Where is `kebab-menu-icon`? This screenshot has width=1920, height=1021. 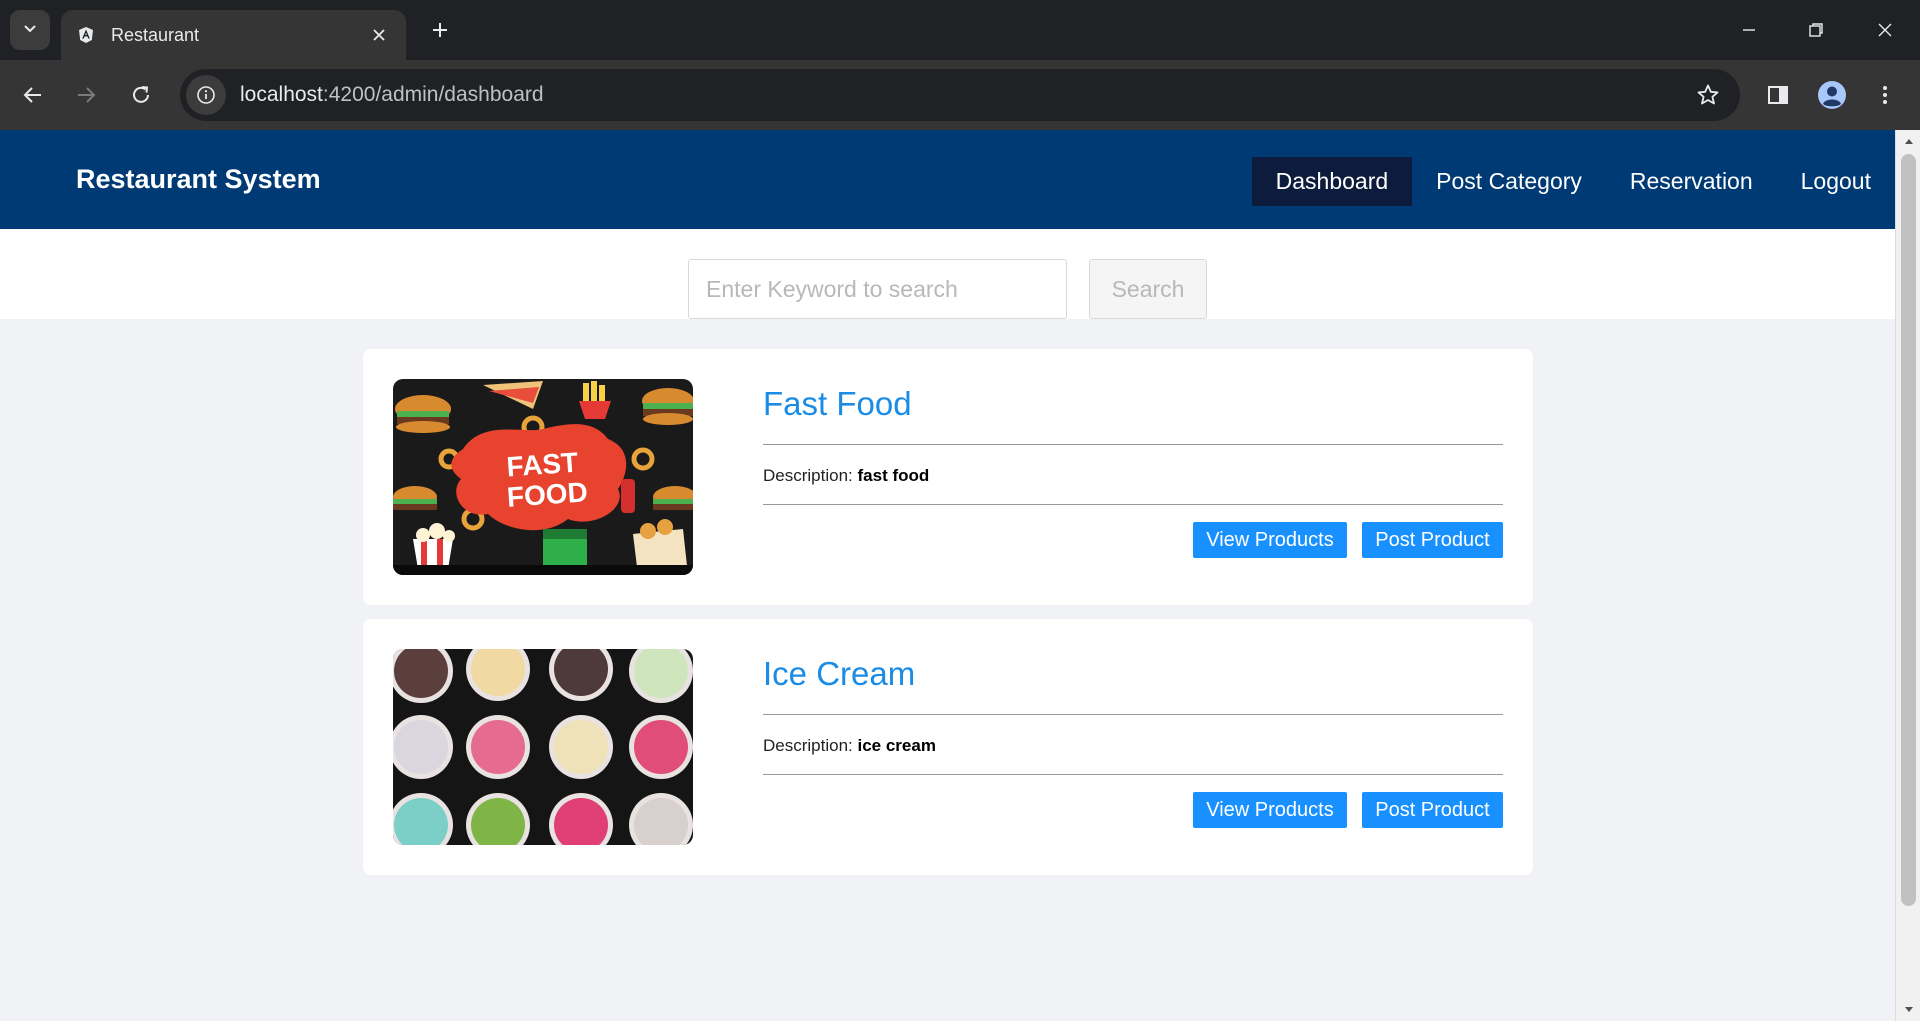
kebab-menu-icon is located at coordinates (1885, 95).